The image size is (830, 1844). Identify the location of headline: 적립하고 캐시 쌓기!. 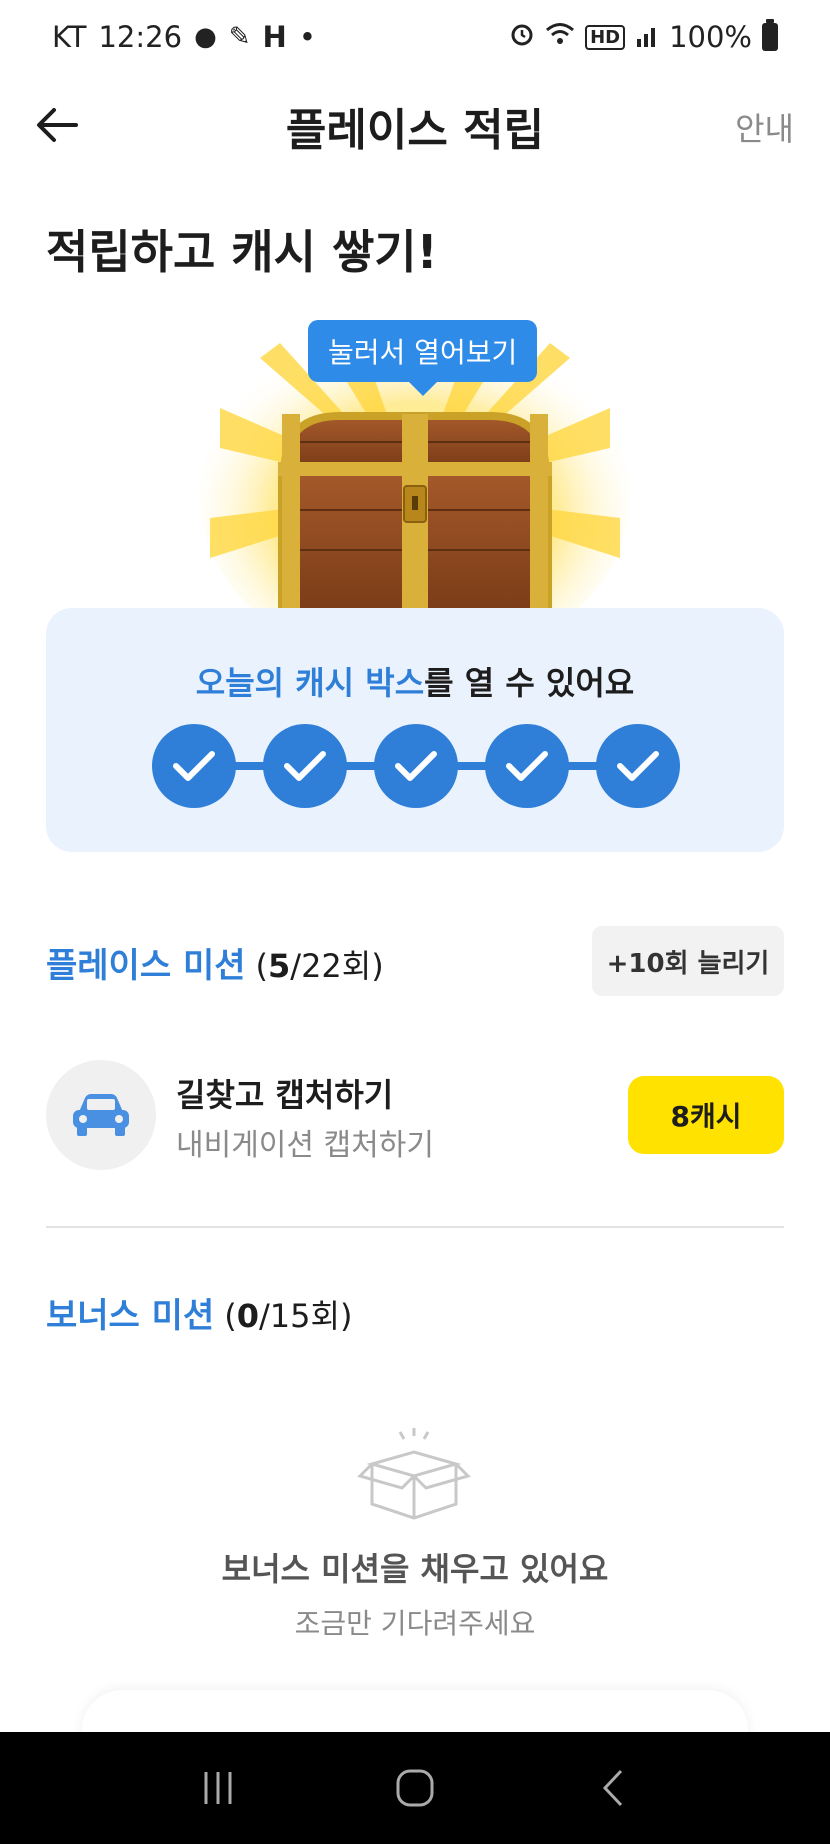
(242, 252).